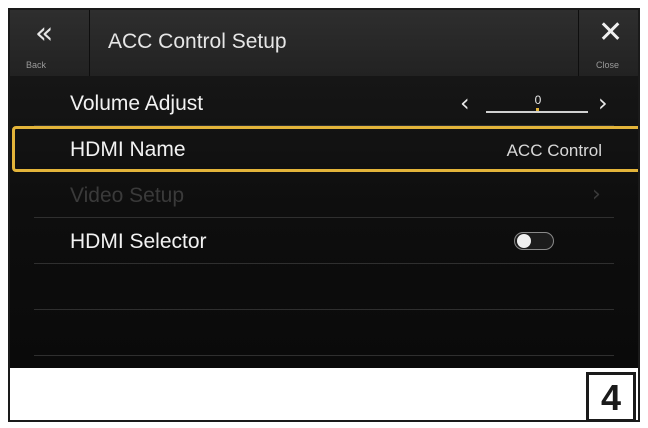 The width and height of the screenshot is (648, 428). I want to click on step-number-badge: 4, so click(611, 397).